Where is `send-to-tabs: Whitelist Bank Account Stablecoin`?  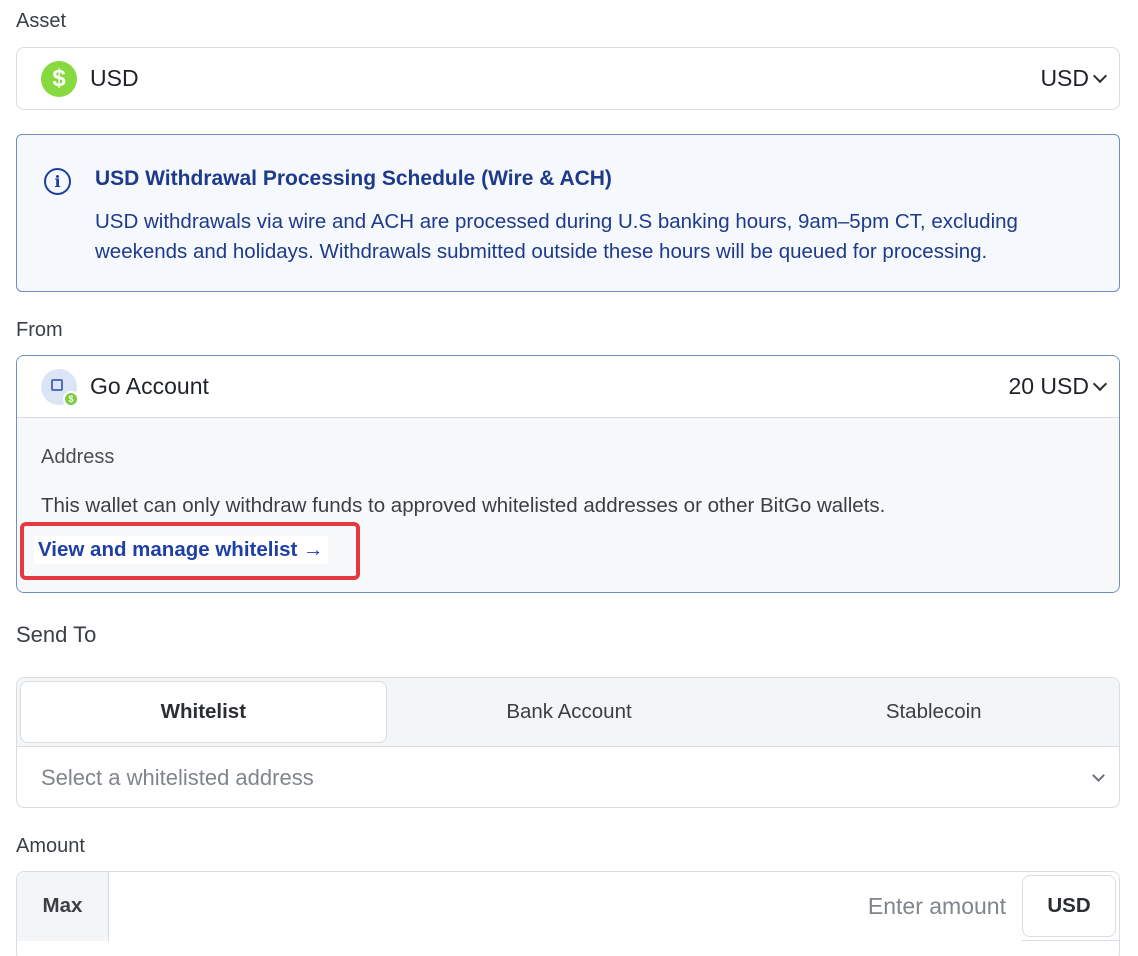 send-to-tabs: Whitelist Bank Account Stablecoin is located at coordinates (568, 712).